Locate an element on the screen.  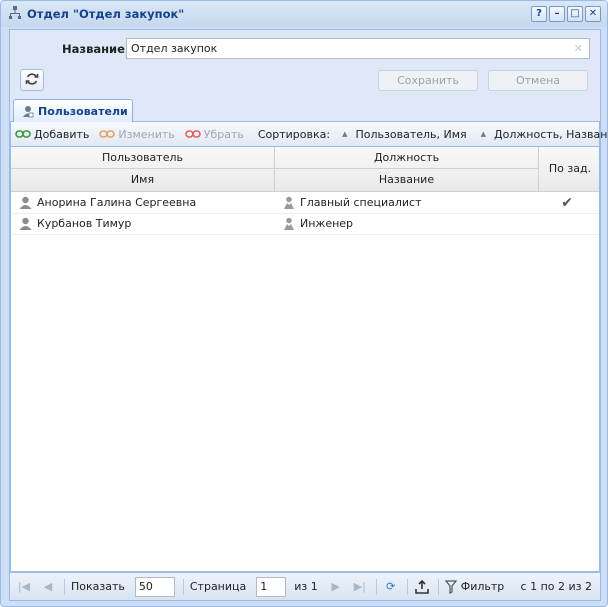
name-input-value: Отдел закупок is located at coordinates (174, 48).